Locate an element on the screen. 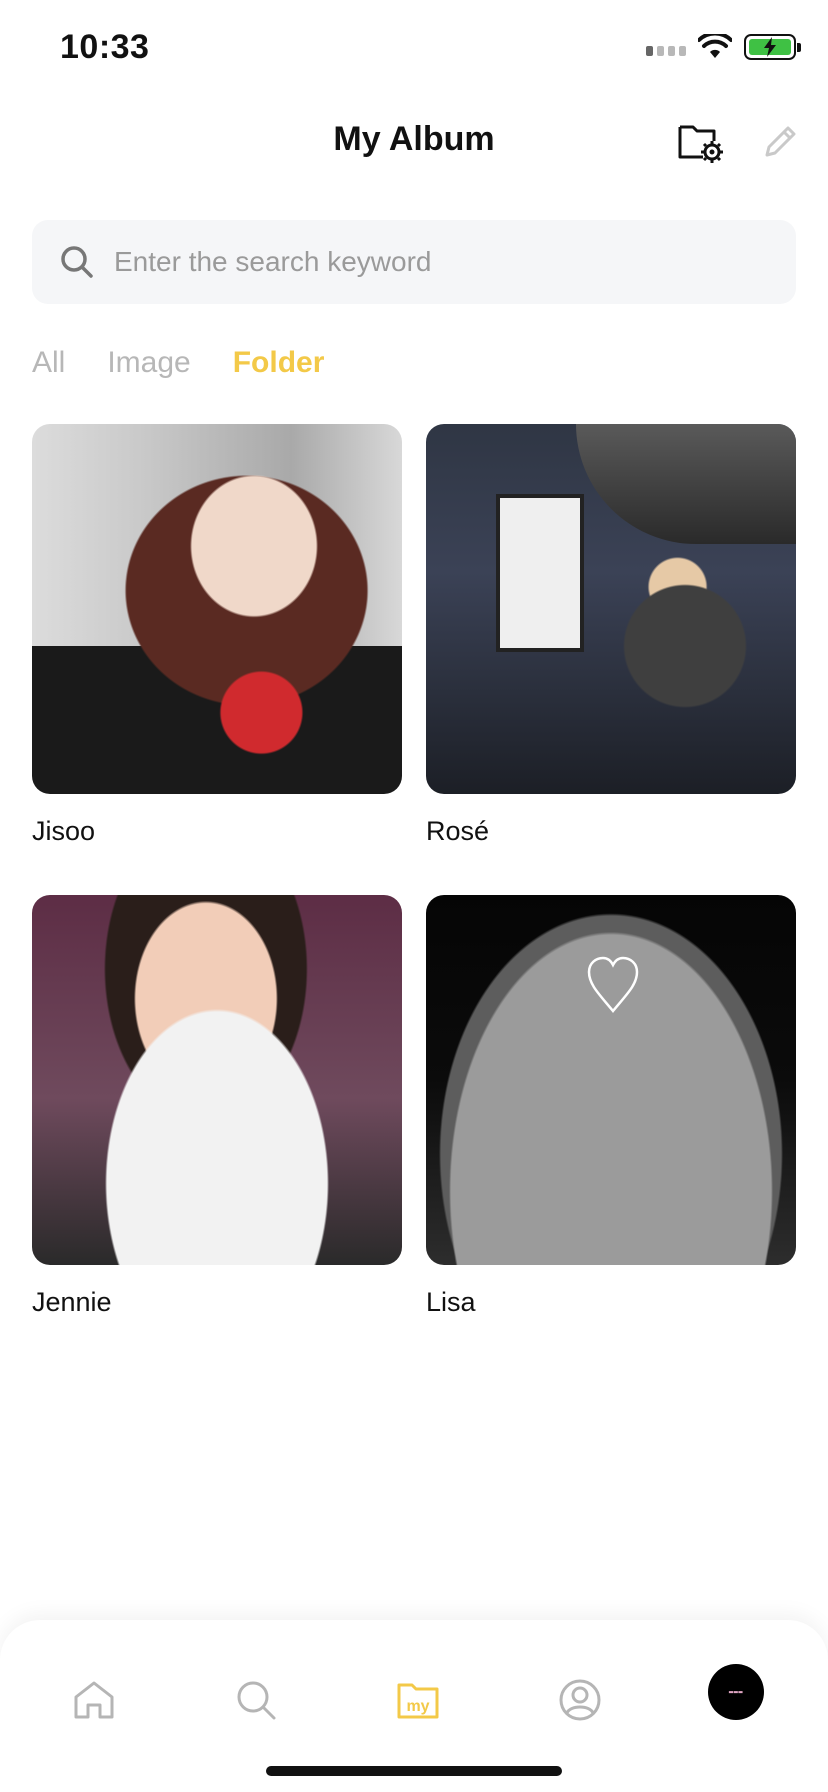 The width and height of the screenshot is (828, 1792). tab-bar-search is located at coordinates (256, 1700).